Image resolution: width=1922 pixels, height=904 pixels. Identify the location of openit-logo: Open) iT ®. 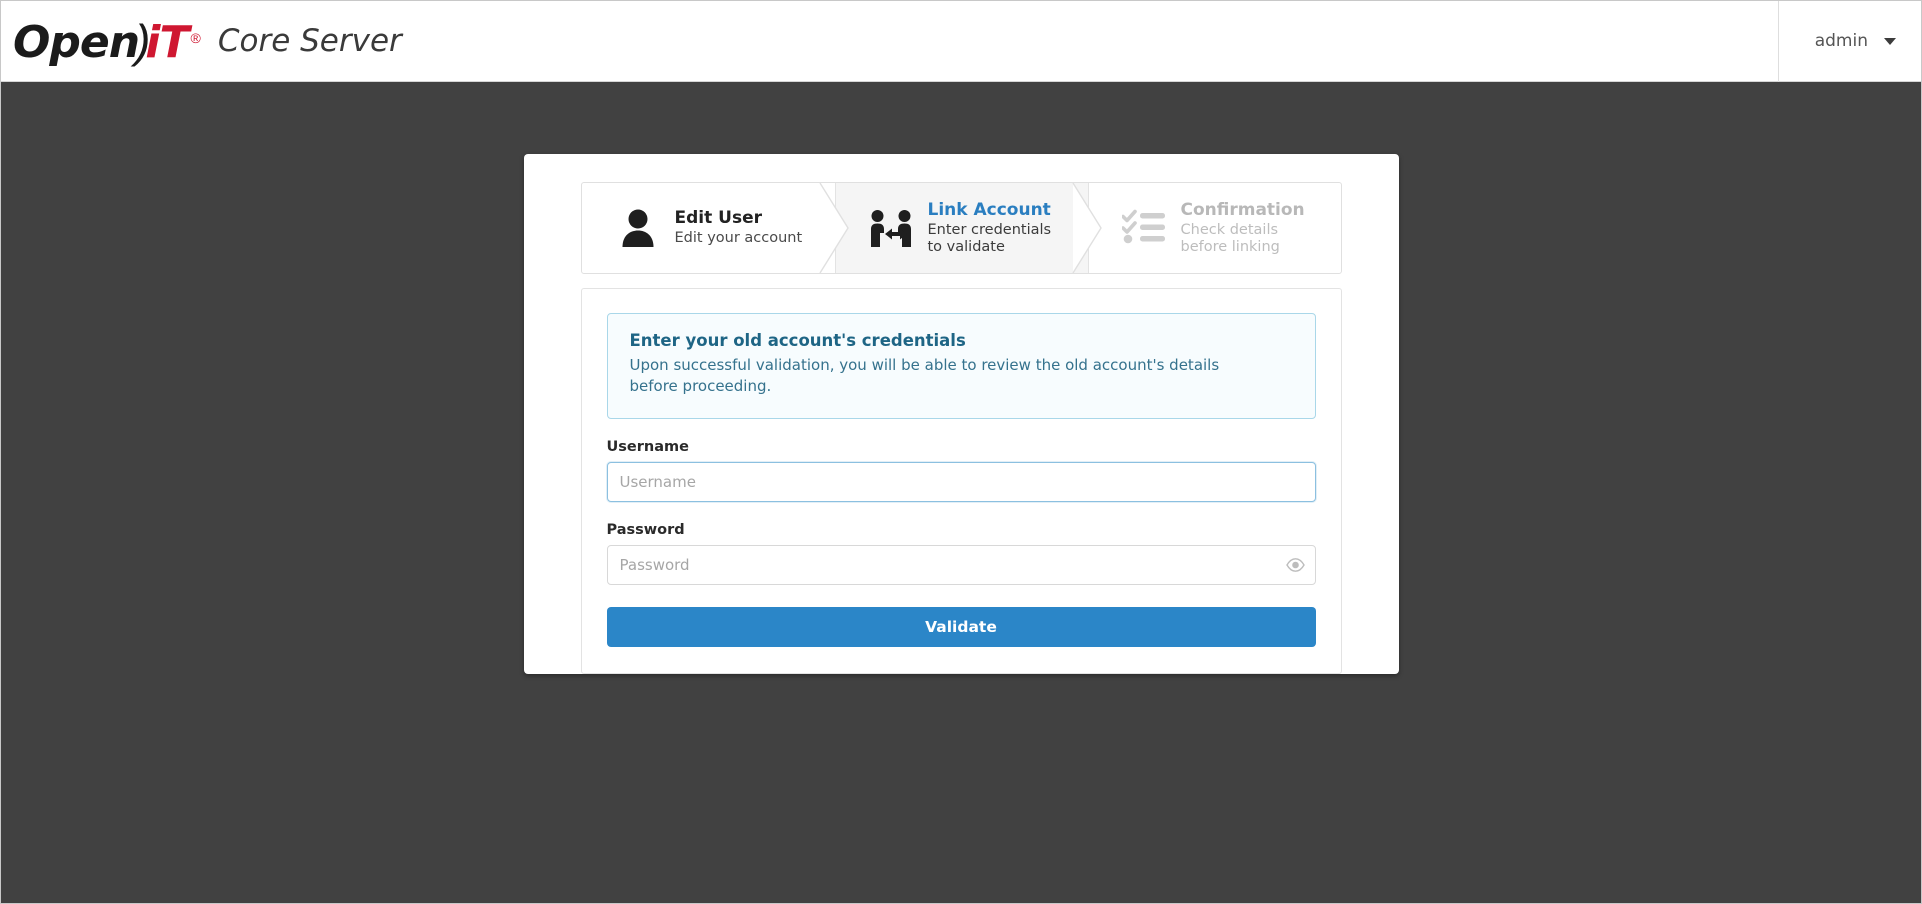
(107, 42).